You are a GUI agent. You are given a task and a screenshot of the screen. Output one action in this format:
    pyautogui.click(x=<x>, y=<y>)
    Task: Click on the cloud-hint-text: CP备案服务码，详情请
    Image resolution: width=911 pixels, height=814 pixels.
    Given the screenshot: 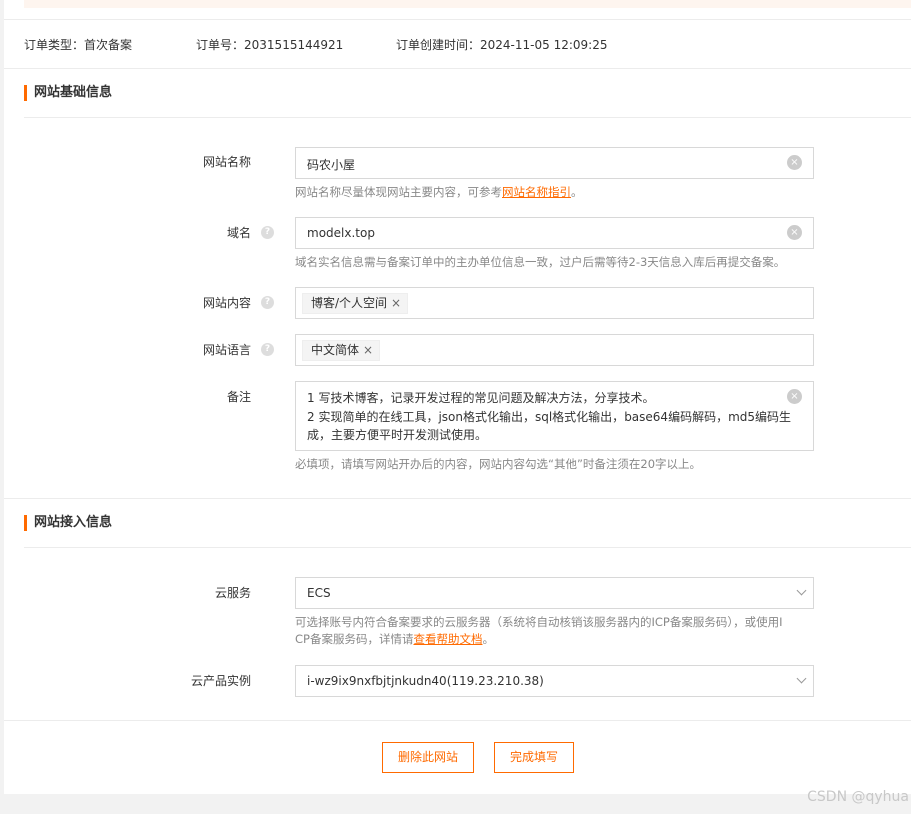 What is the action you would take?
    pyautogui.click(x=354, y=639)
    